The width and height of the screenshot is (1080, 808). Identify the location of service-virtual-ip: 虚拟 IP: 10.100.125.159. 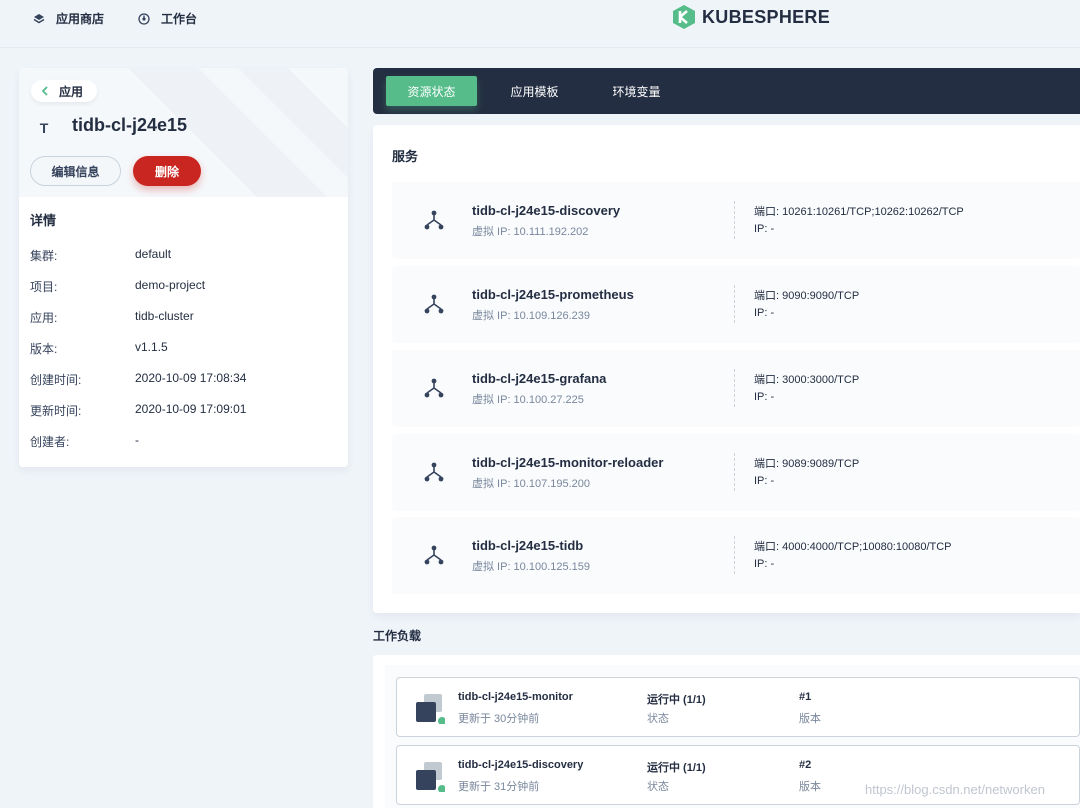
(531, 567).